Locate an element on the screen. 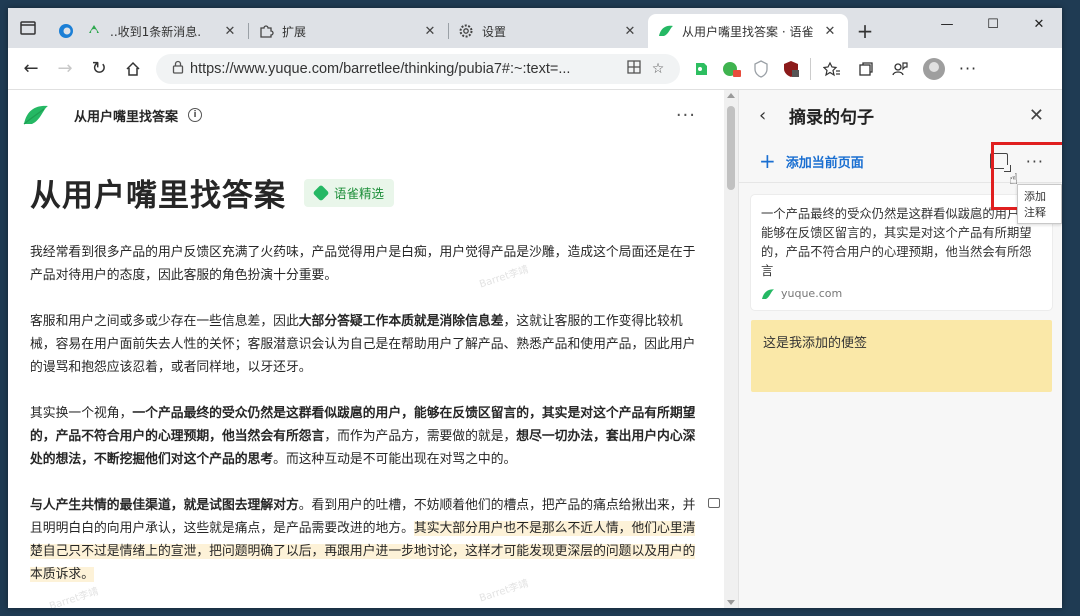 The height and width of the screenshot is (616, 1080). comment-icon is located at coordinates (714, 503).